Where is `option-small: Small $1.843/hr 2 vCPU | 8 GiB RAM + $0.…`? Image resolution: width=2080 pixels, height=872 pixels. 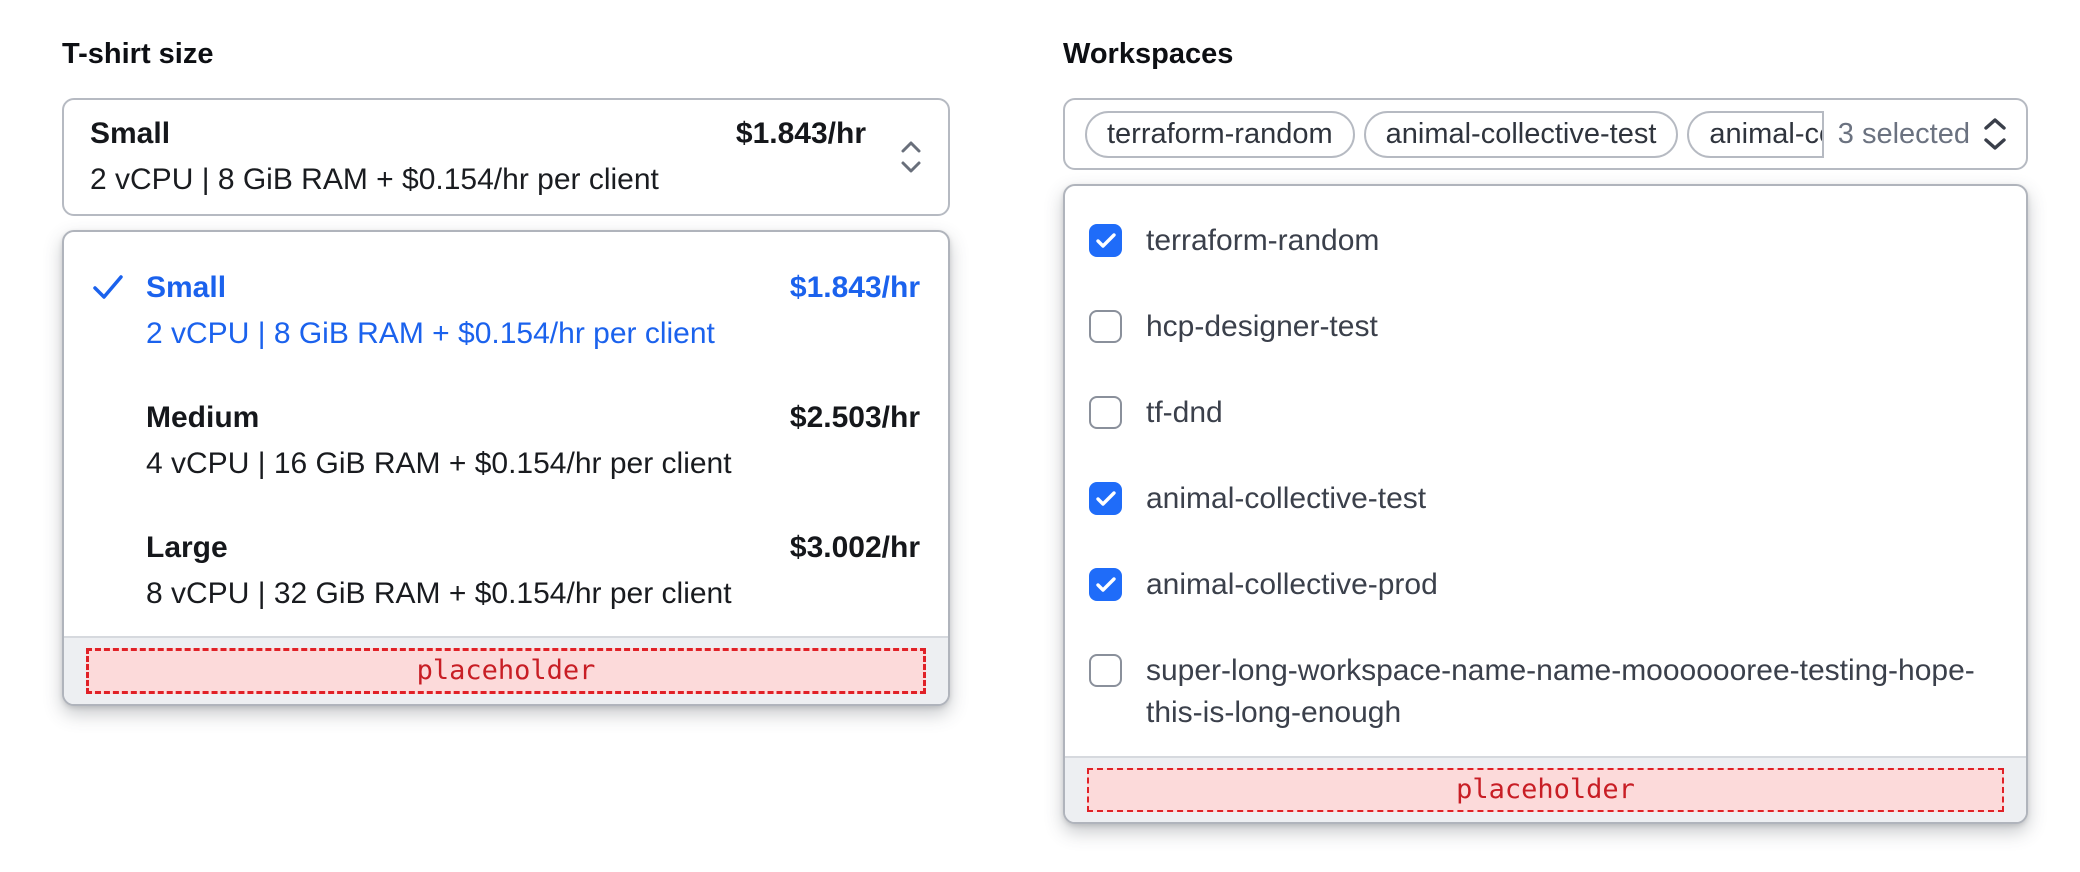 option-small: Small $1.843/hr 2 vCPU | 8 GiB RAM + $0.… is located at coordinates (506, 311).